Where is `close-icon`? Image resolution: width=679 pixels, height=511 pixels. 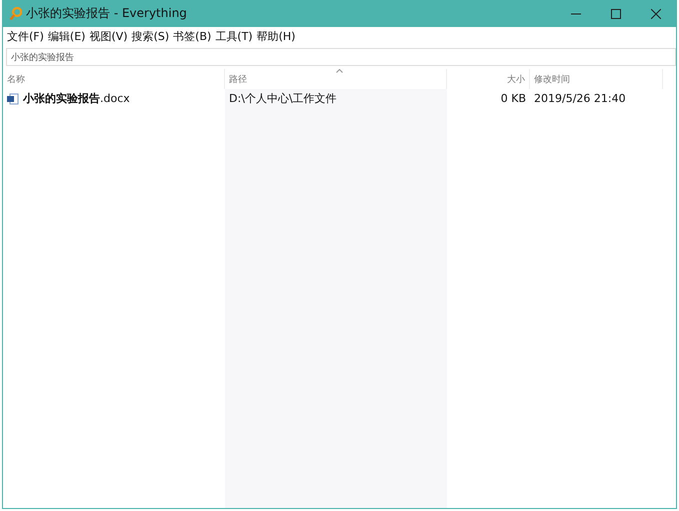
close-icon is located at coordinates (656, 13).